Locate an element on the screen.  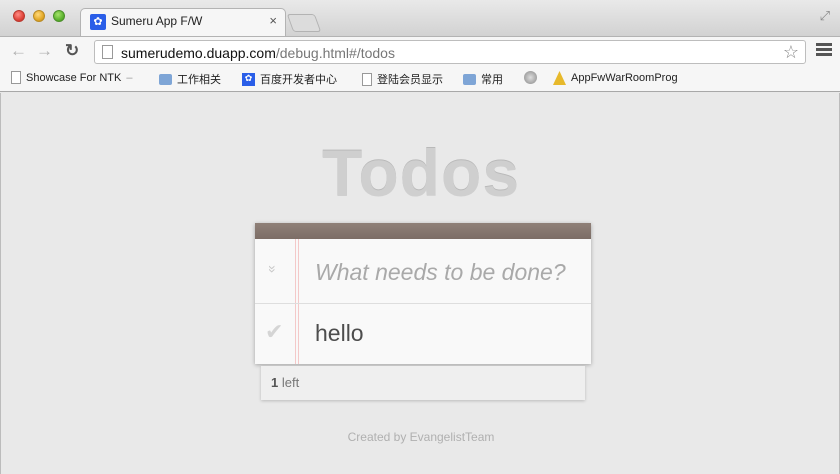
window-maximize-button is located at coordinates (59, 16).